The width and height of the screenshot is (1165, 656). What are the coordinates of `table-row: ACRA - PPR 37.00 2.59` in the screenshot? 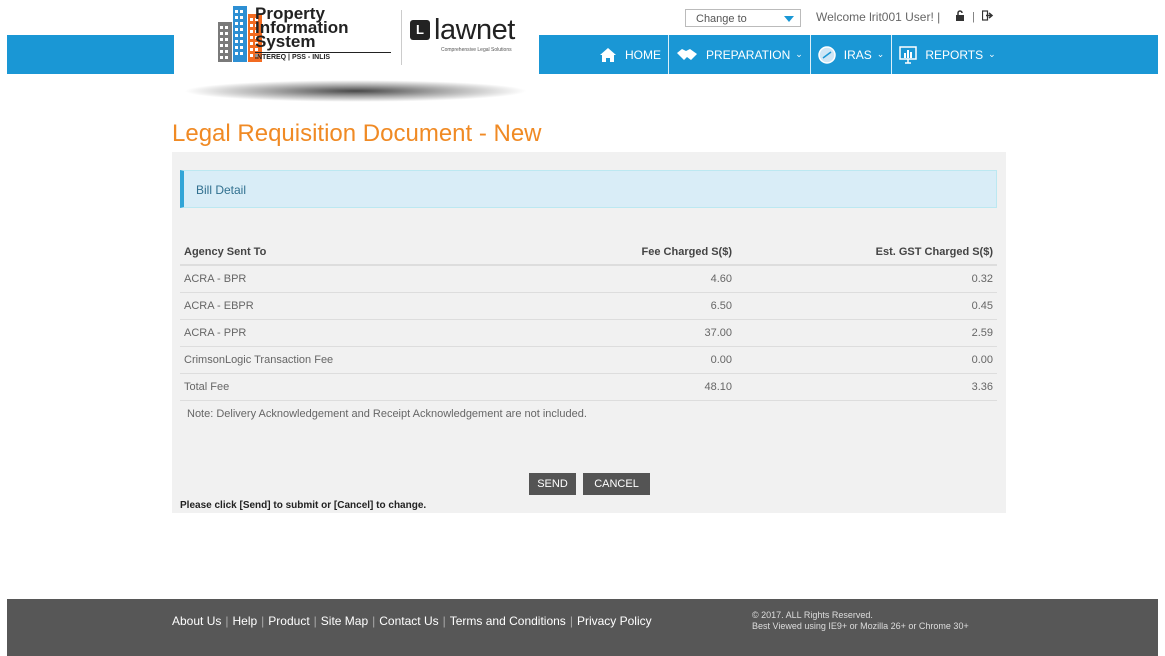 It's located at (588, 333).